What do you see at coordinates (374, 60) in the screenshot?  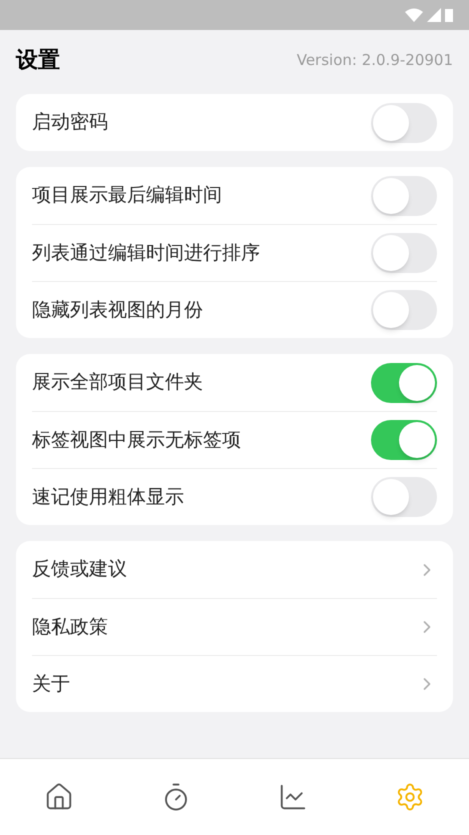 I see `version-text: Version: 2.0.9-20901` at bounding box center [374, 60].